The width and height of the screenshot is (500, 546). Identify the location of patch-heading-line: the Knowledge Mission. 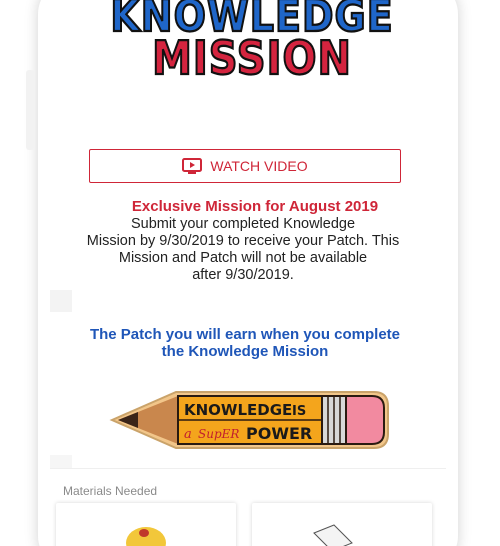
(245, 351).